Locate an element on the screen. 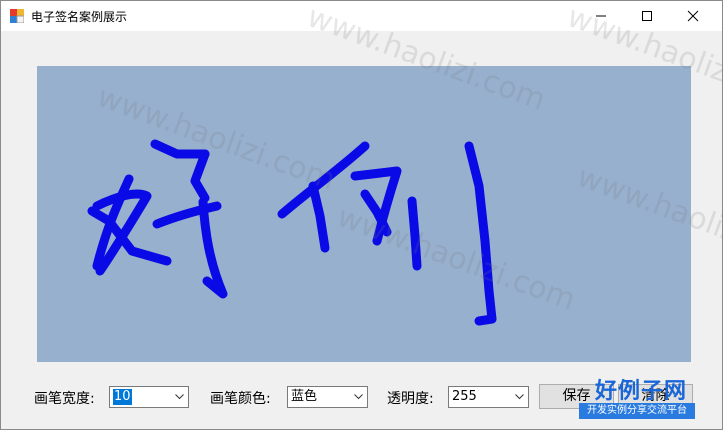 This screenshot has width=723, height=430. close-button is located at coordinates (693, 16).